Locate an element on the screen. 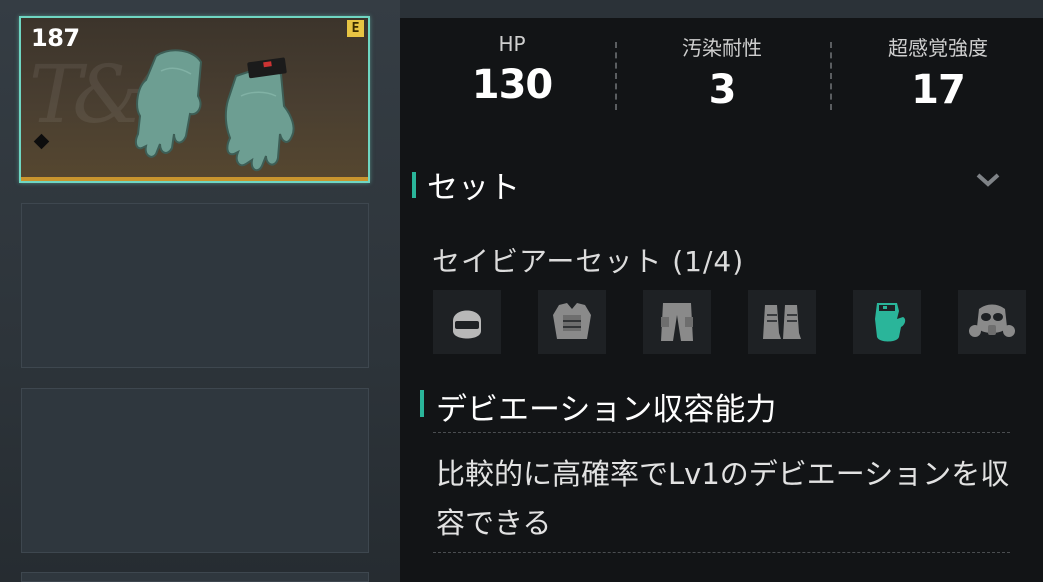 This screenshot has width=1043, height=582. stat-value: 17 is located at coordinates (938, 90).